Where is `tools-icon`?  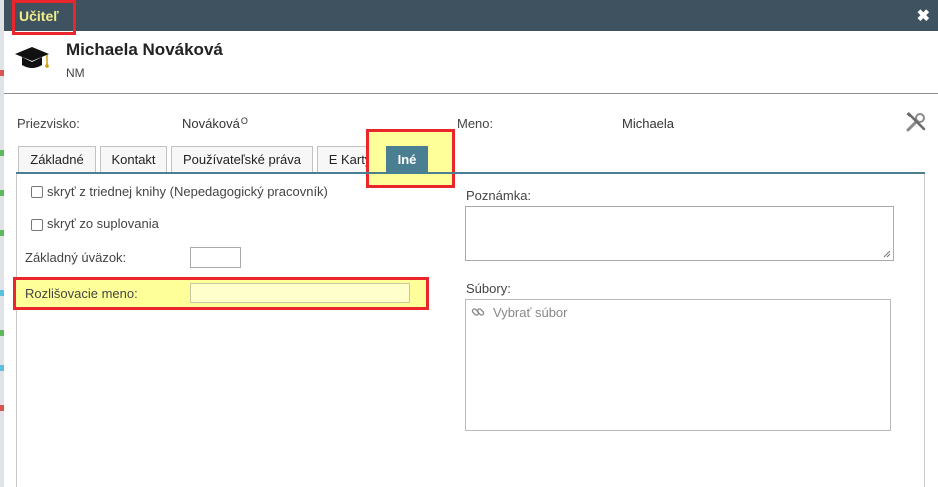 tools-icon is located at coordinates (916, 122).